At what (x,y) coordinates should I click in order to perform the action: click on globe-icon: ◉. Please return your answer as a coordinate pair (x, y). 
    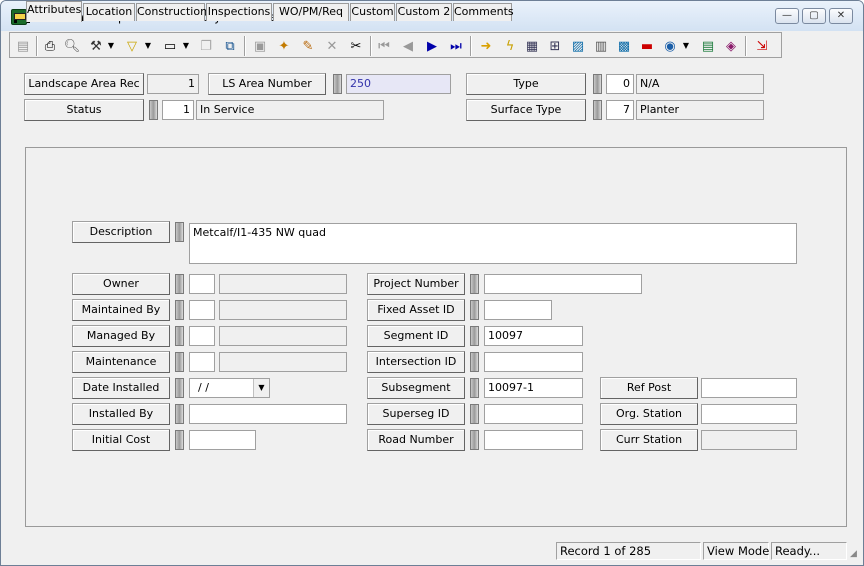
    Looking at the image, I should click on (670, 46).